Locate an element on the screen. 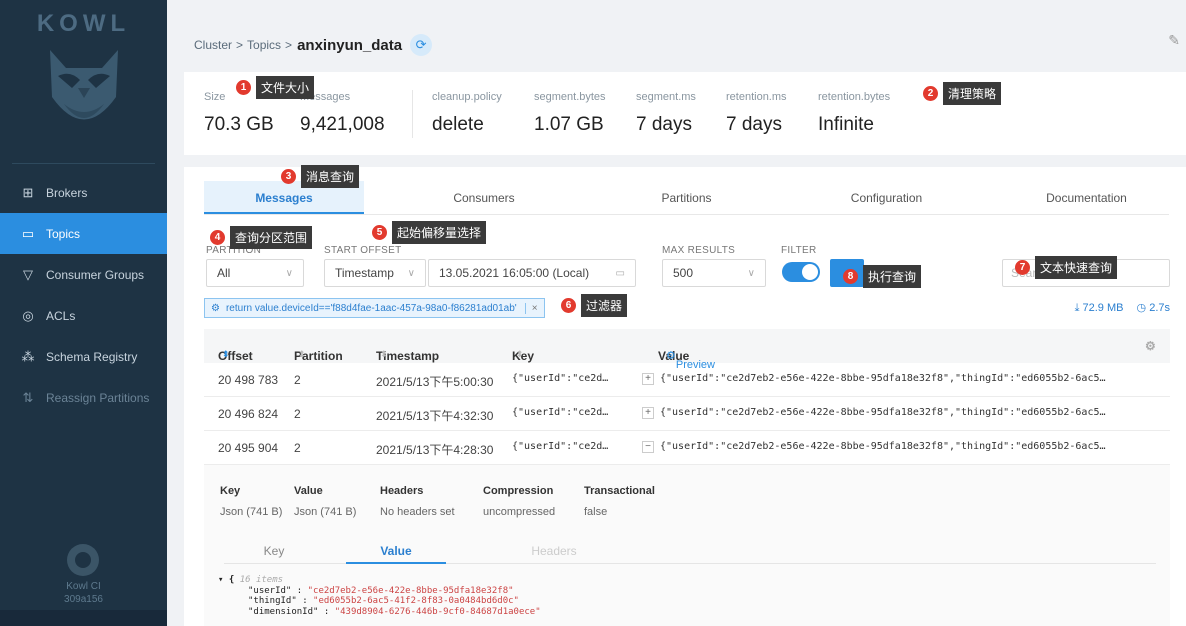 This screenshot has height=626, width=1186. annotation-4: 4 查询分区范围 is located at coordinates (261, 237).